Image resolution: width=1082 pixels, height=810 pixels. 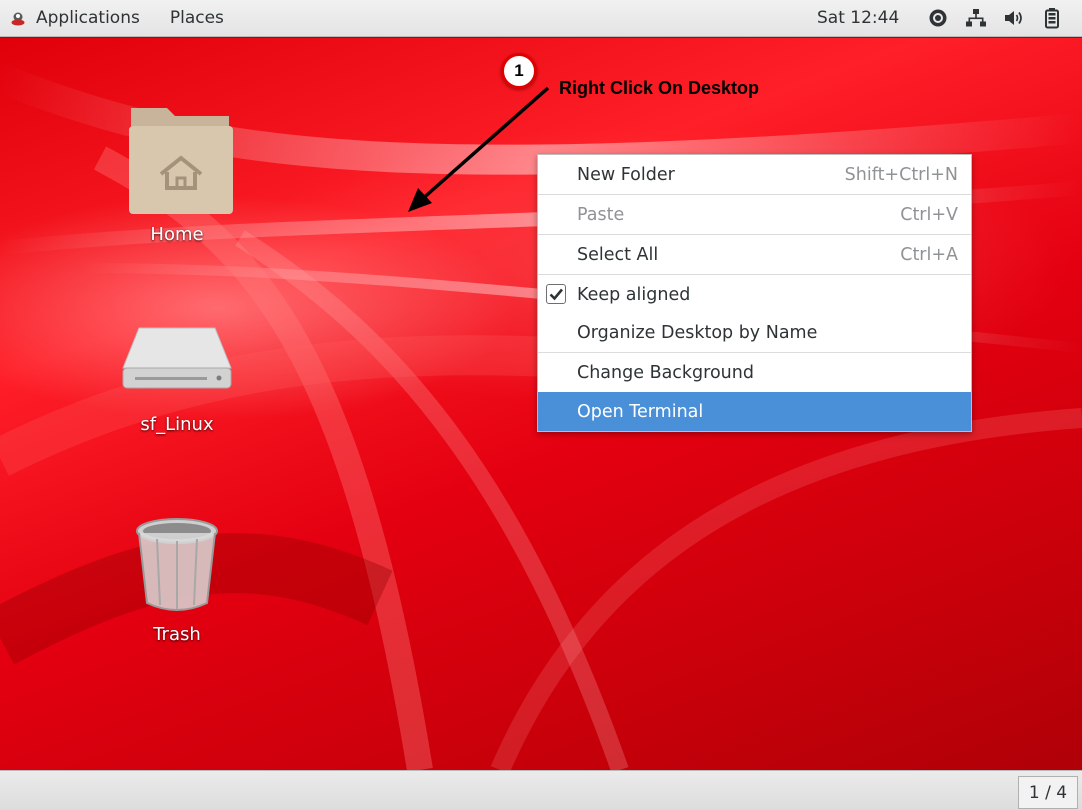 I want to click on trash-desktop-icon: Trash, so click(x=177, y=579).